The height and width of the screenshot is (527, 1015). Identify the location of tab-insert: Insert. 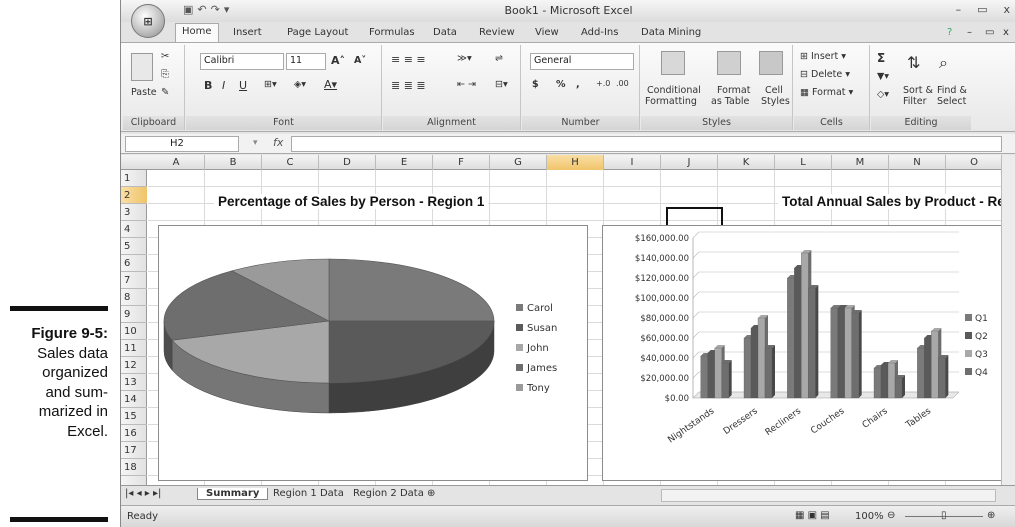
(247, 32).